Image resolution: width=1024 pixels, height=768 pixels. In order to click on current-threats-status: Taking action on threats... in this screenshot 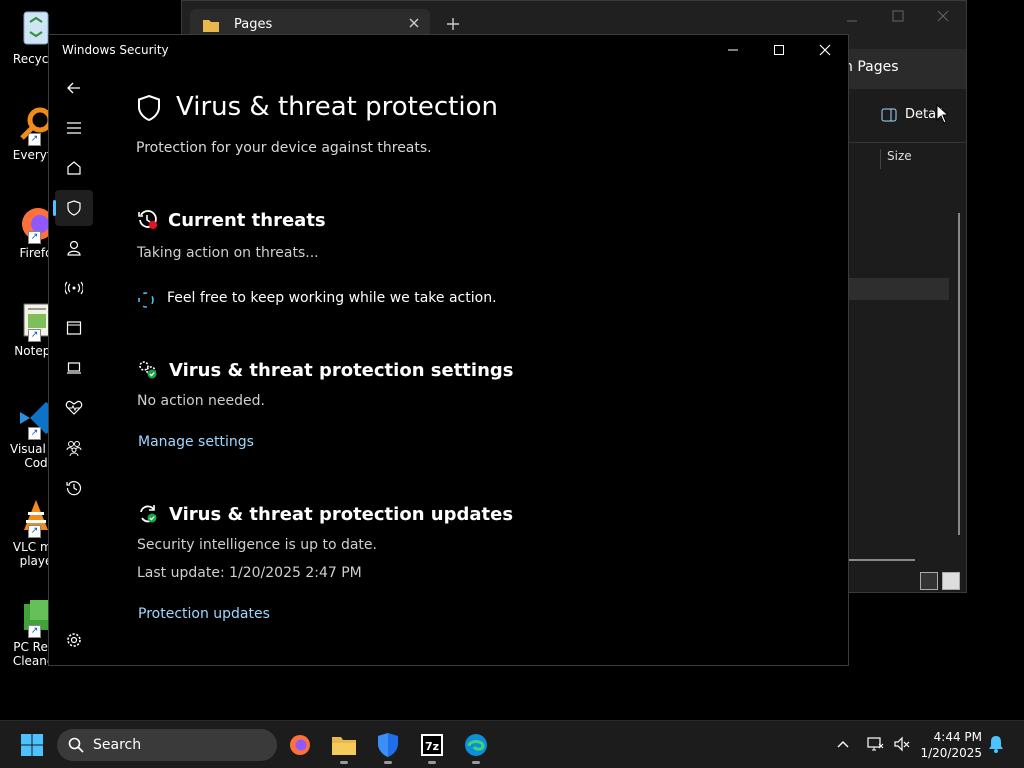, I will do `click(228, 253)`.